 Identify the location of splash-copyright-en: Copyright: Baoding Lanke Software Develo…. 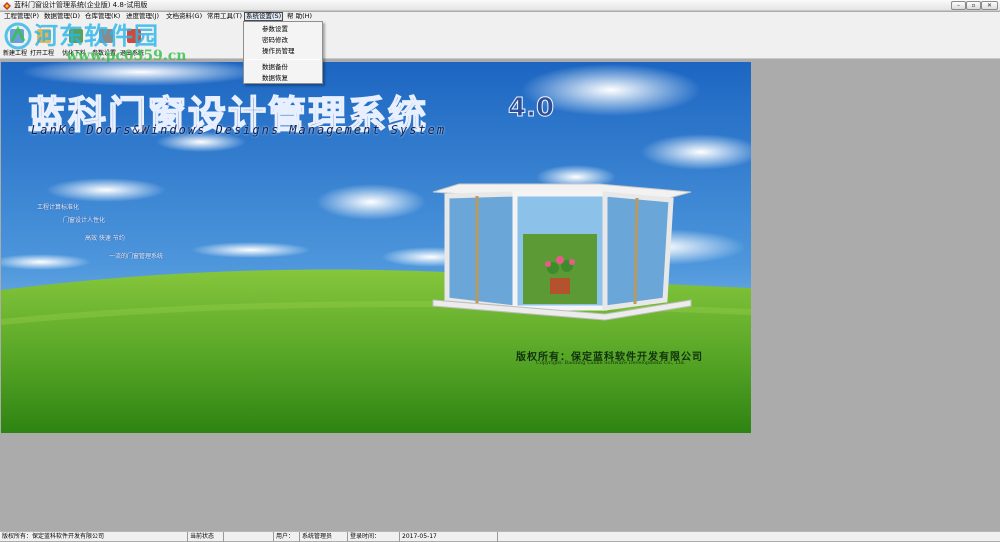
(611, 363).